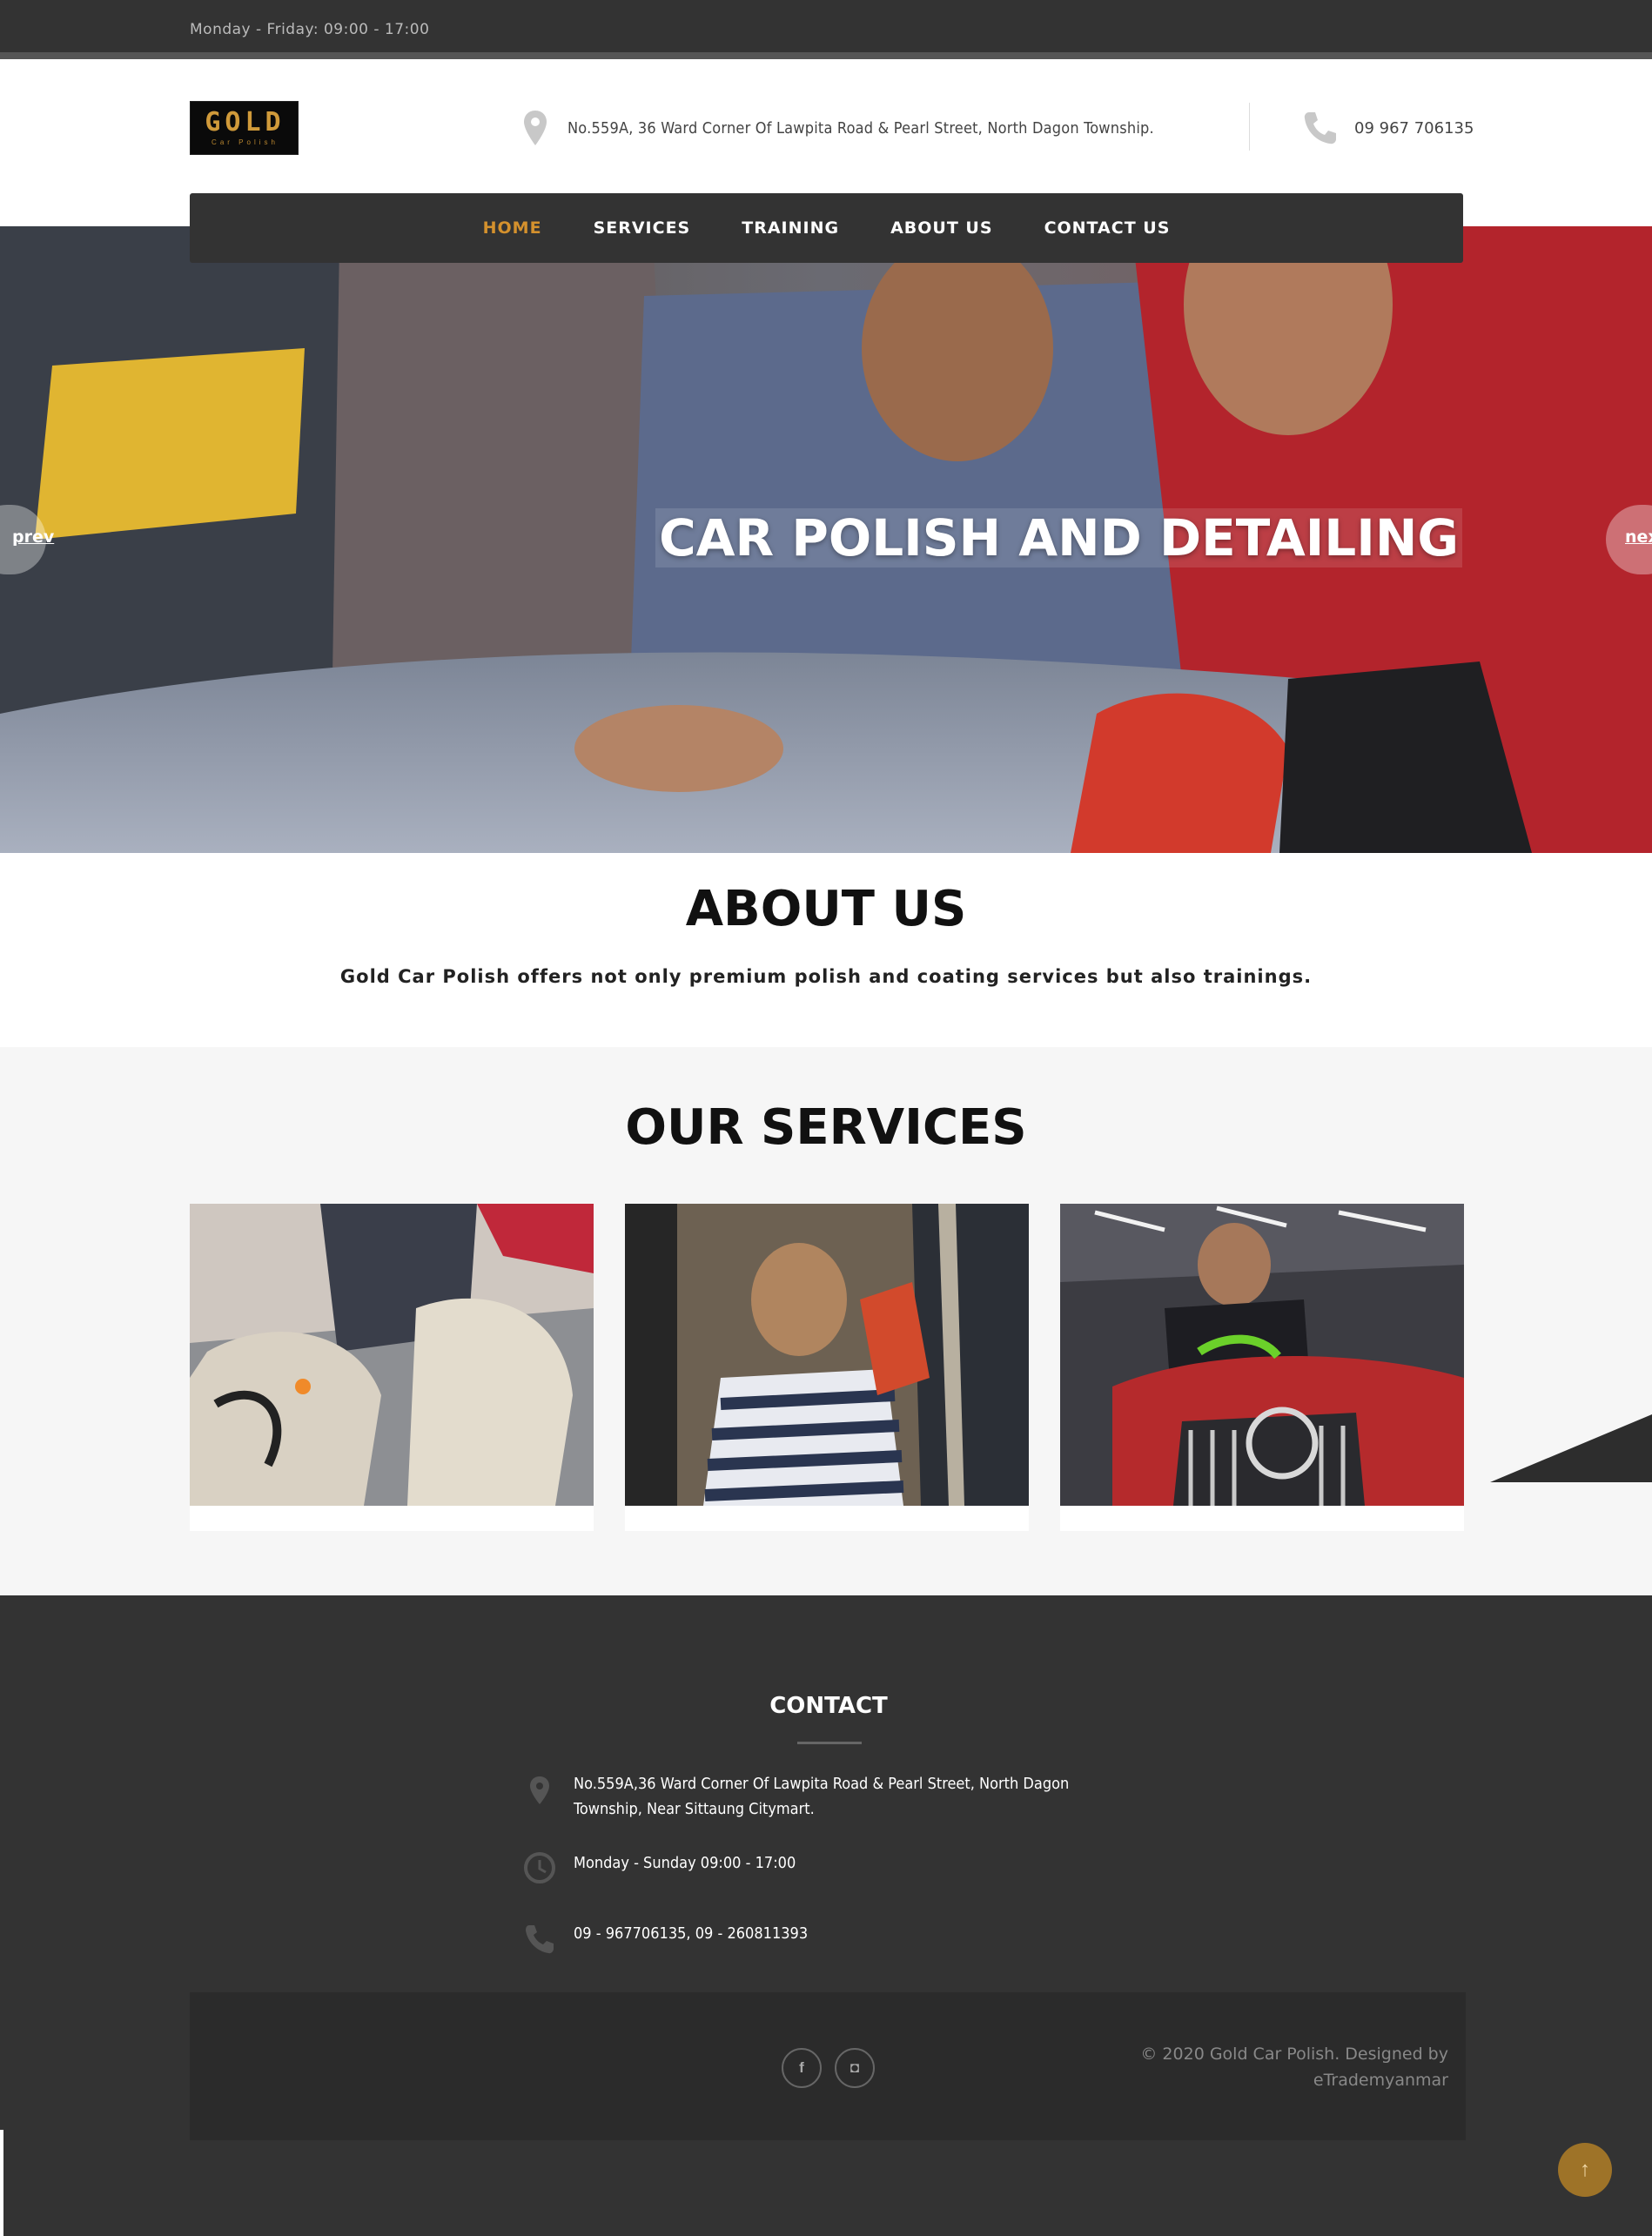 The height and width of the screenshot is (2236, 1652). Describe the element at coordinates (34, 537) in the screenshot. I see `slider-prev-label: prev` at that location.